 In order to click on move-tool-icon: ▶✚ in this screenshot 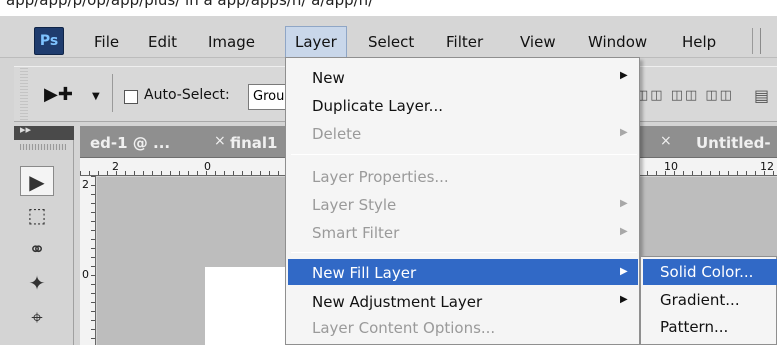, I will do `click(58, 94)`.